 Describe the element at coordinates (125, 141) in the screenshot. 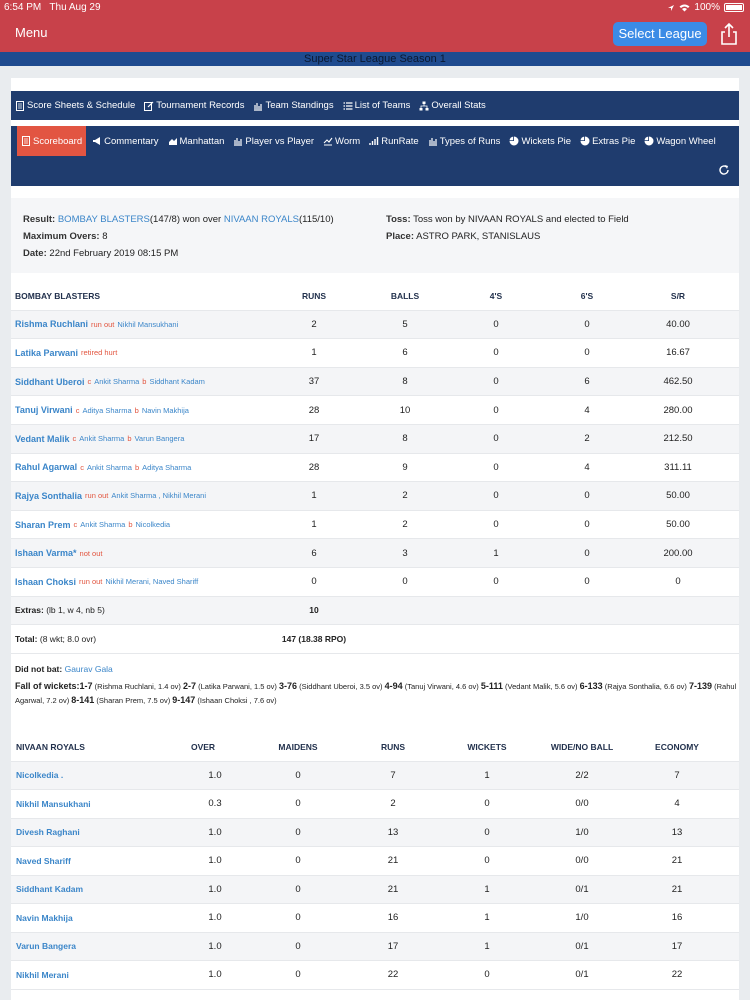

I see `tab-commentary: Commentary` at that location.